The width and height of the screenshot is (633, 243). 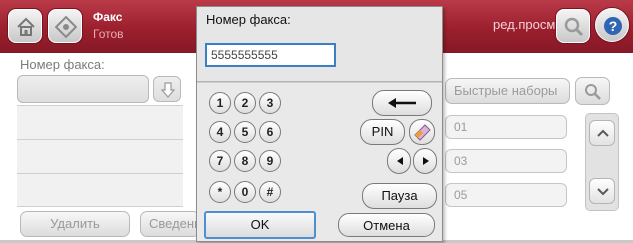 I want to click on chevron-up-icon, so click(x=603, y=133).